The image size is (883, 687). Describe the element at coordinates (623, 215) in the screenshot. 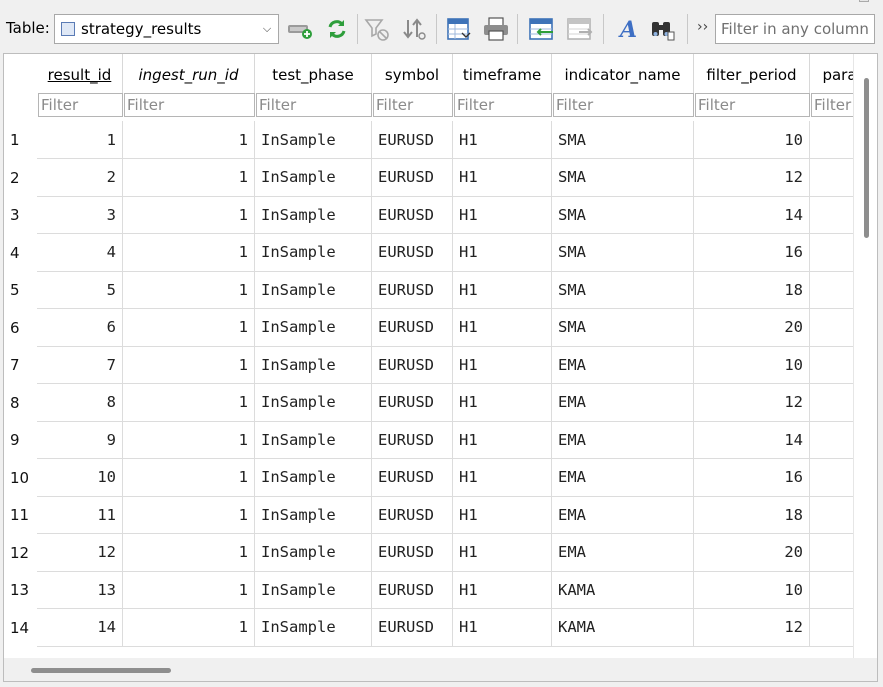

I see `table-cell: SMA` at that location.